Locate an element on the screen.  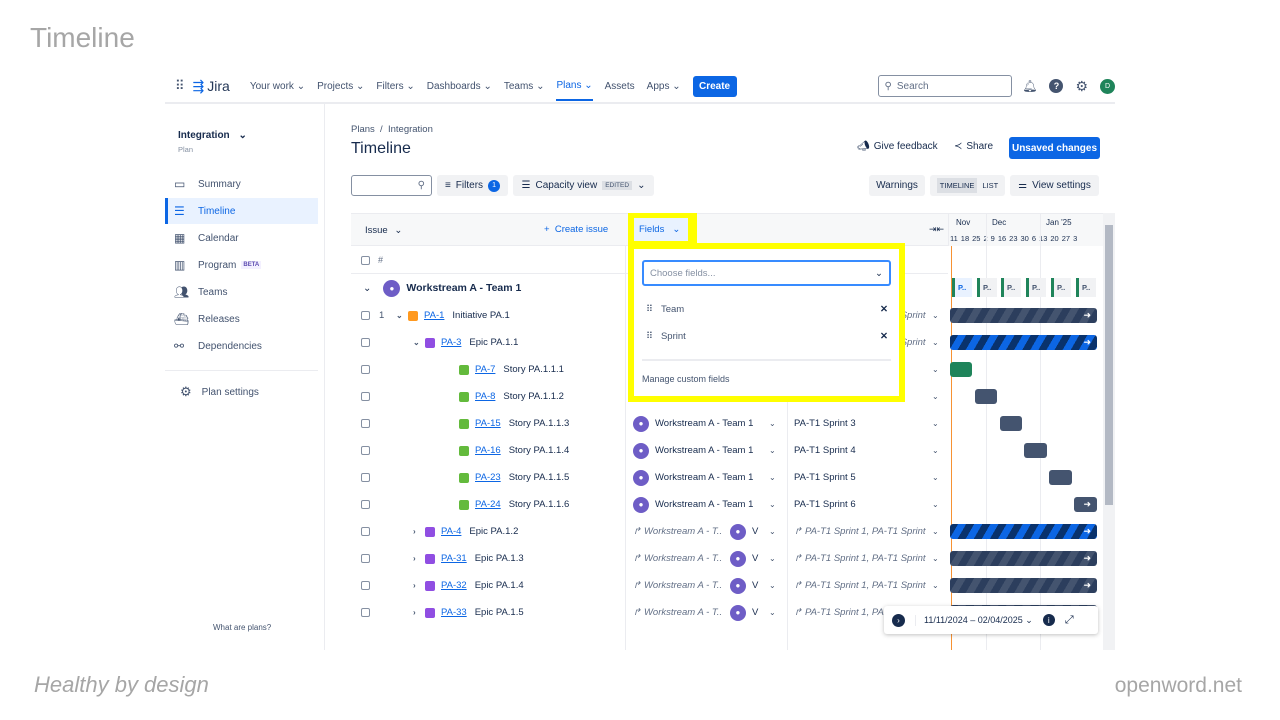
issue-column-header: Issue ⌄ is located at coordinates (383, 230).